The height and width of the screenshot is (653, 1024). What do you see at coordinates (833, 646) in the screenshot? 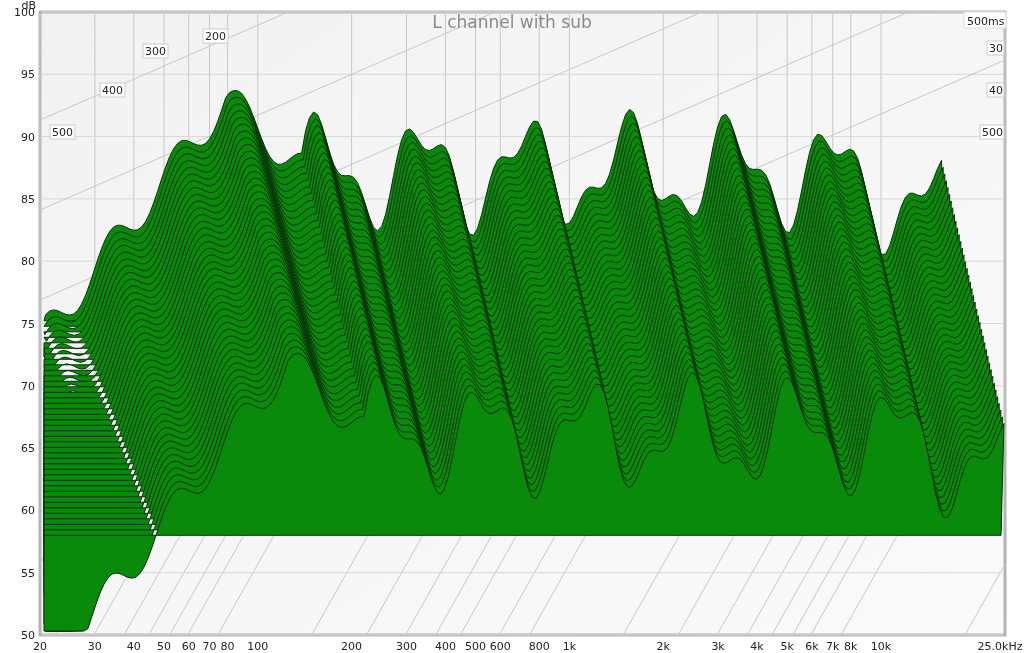
I see `x-axis-tick: 7k` at bounding box center [833, 646].